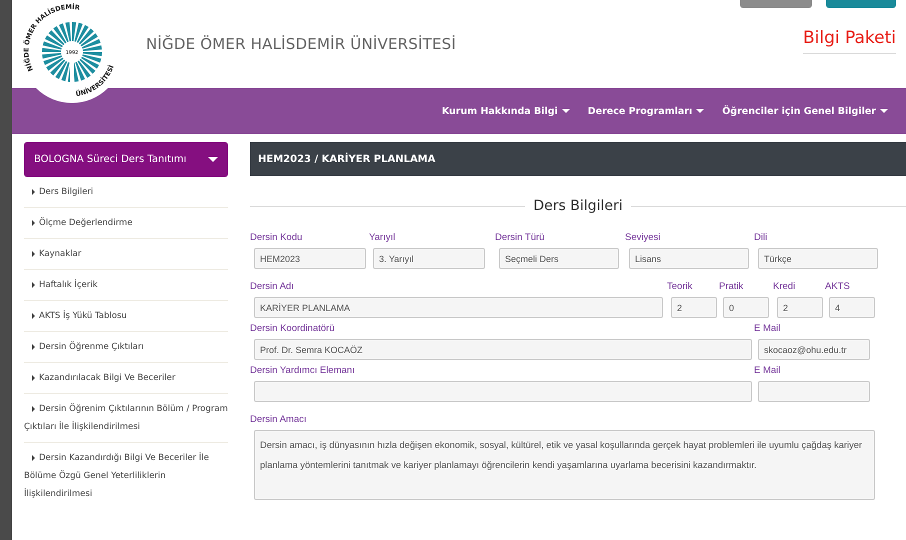 Image resolution: width=906 pixels, height=540 pixels. Describe the element at coordinates (784, 286) in the screenshot. I see `field-label: Kredi` at that location.